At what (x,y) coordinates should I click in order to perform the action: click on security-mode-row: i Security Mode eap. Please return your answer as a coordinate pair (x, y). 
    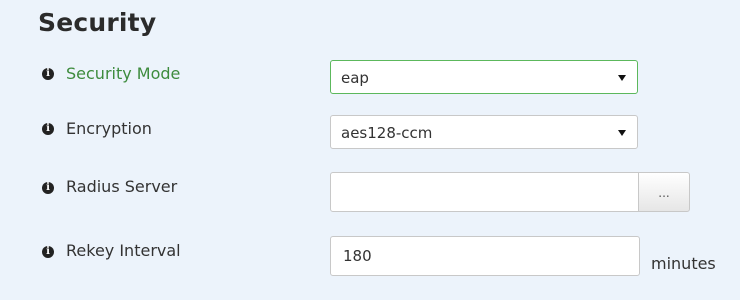
    Looking at the image, I should click on (370, 80).